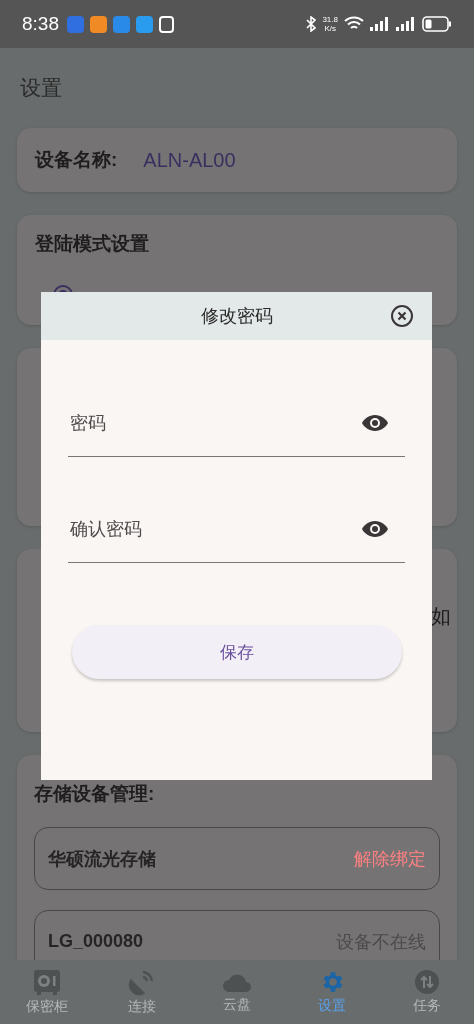 The height and width of the screenshot is (1024, 474). I want to click on nav-tab: 任务, so click(426, 992).